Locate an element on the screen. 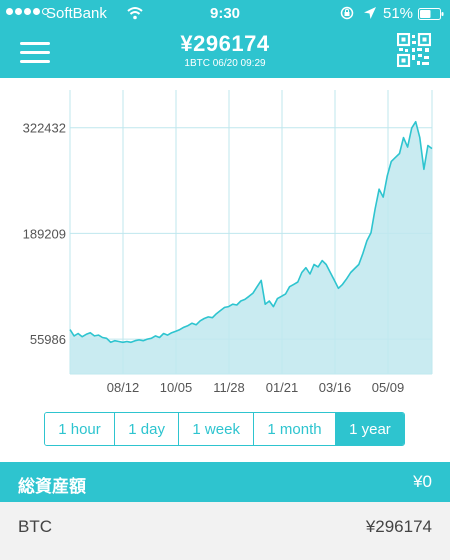  range-option-1-day: 1 day is located at coordinates (147, 429).